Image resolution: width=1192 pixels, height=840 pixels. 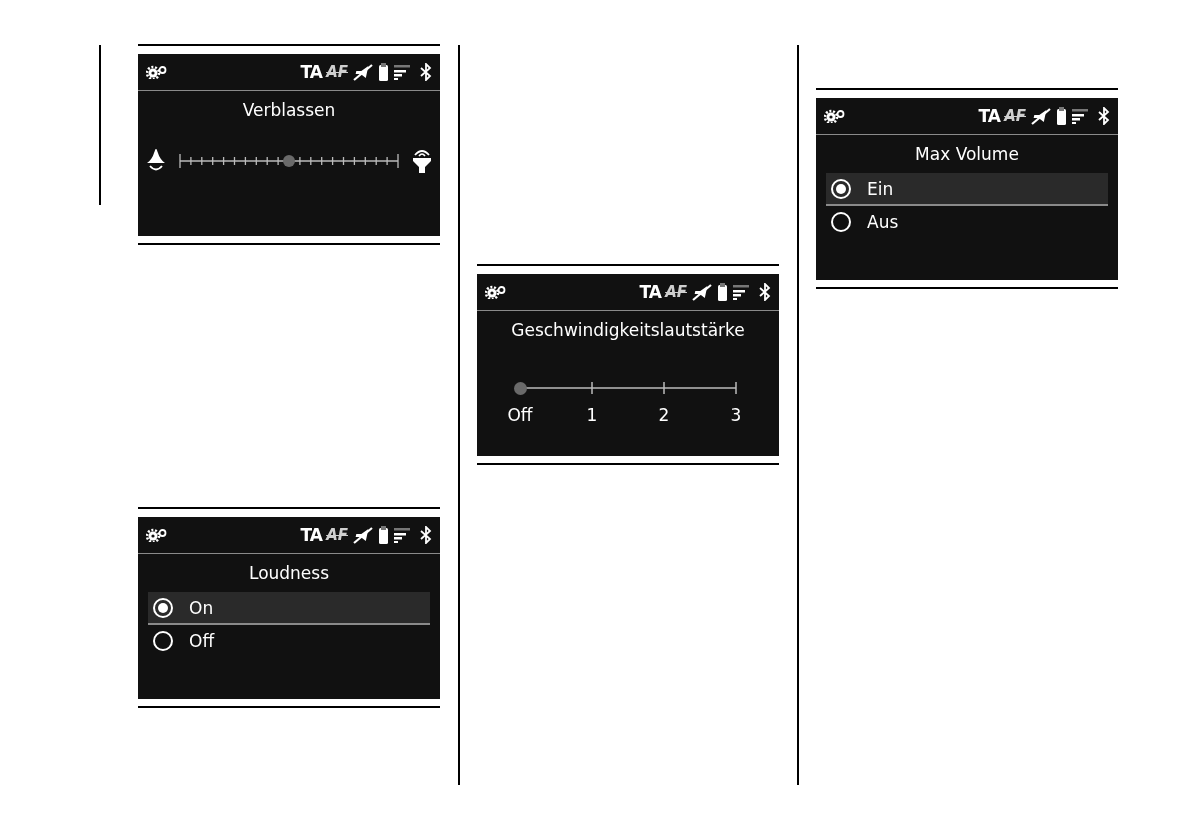 What do you see at coordinates (289, 573) in the screenshot?
I see `screen-title: Loudness` at bounding box center [289, 573].